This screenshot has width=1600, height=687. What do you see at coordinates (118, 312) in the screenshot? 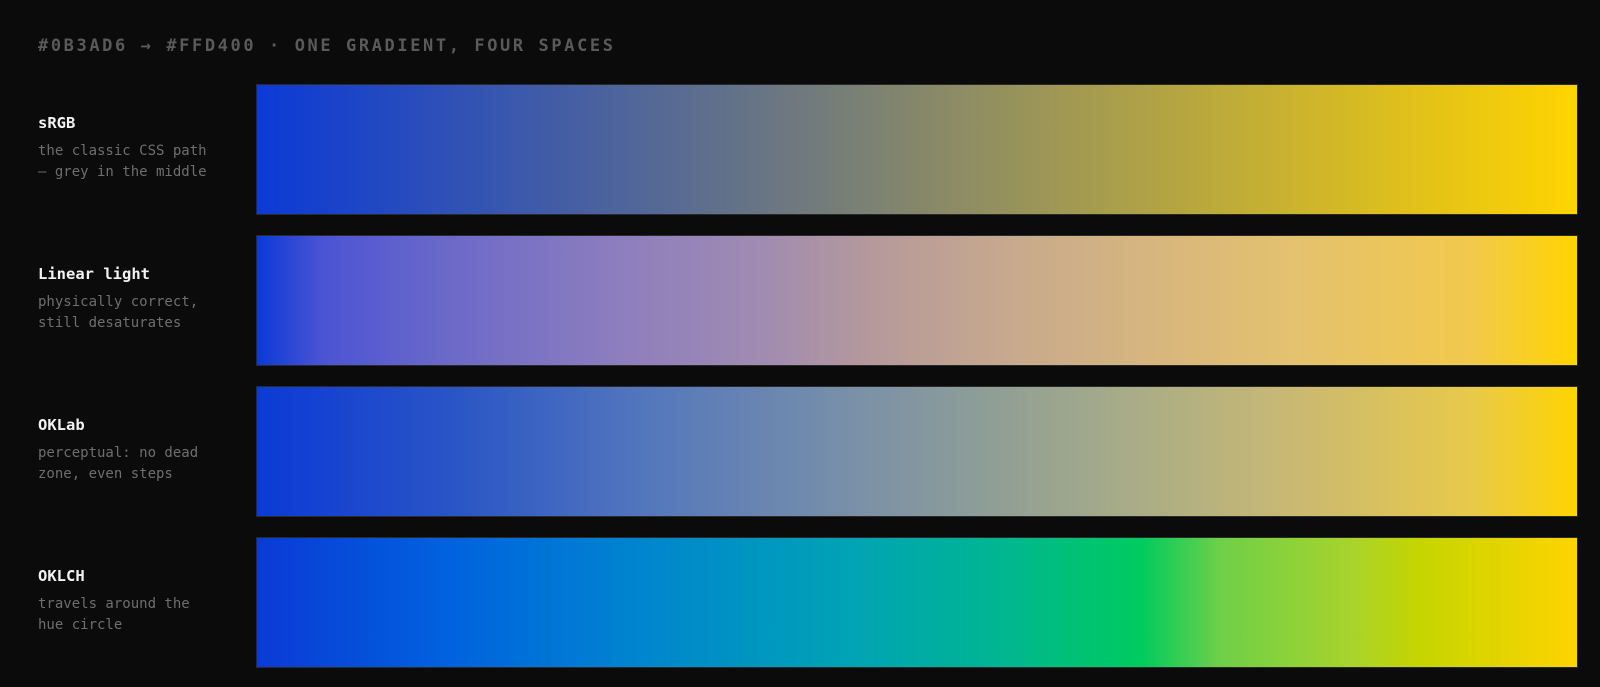
I see `color-space-description: physically correct, still desaturates` at bounding box center [118, 312].